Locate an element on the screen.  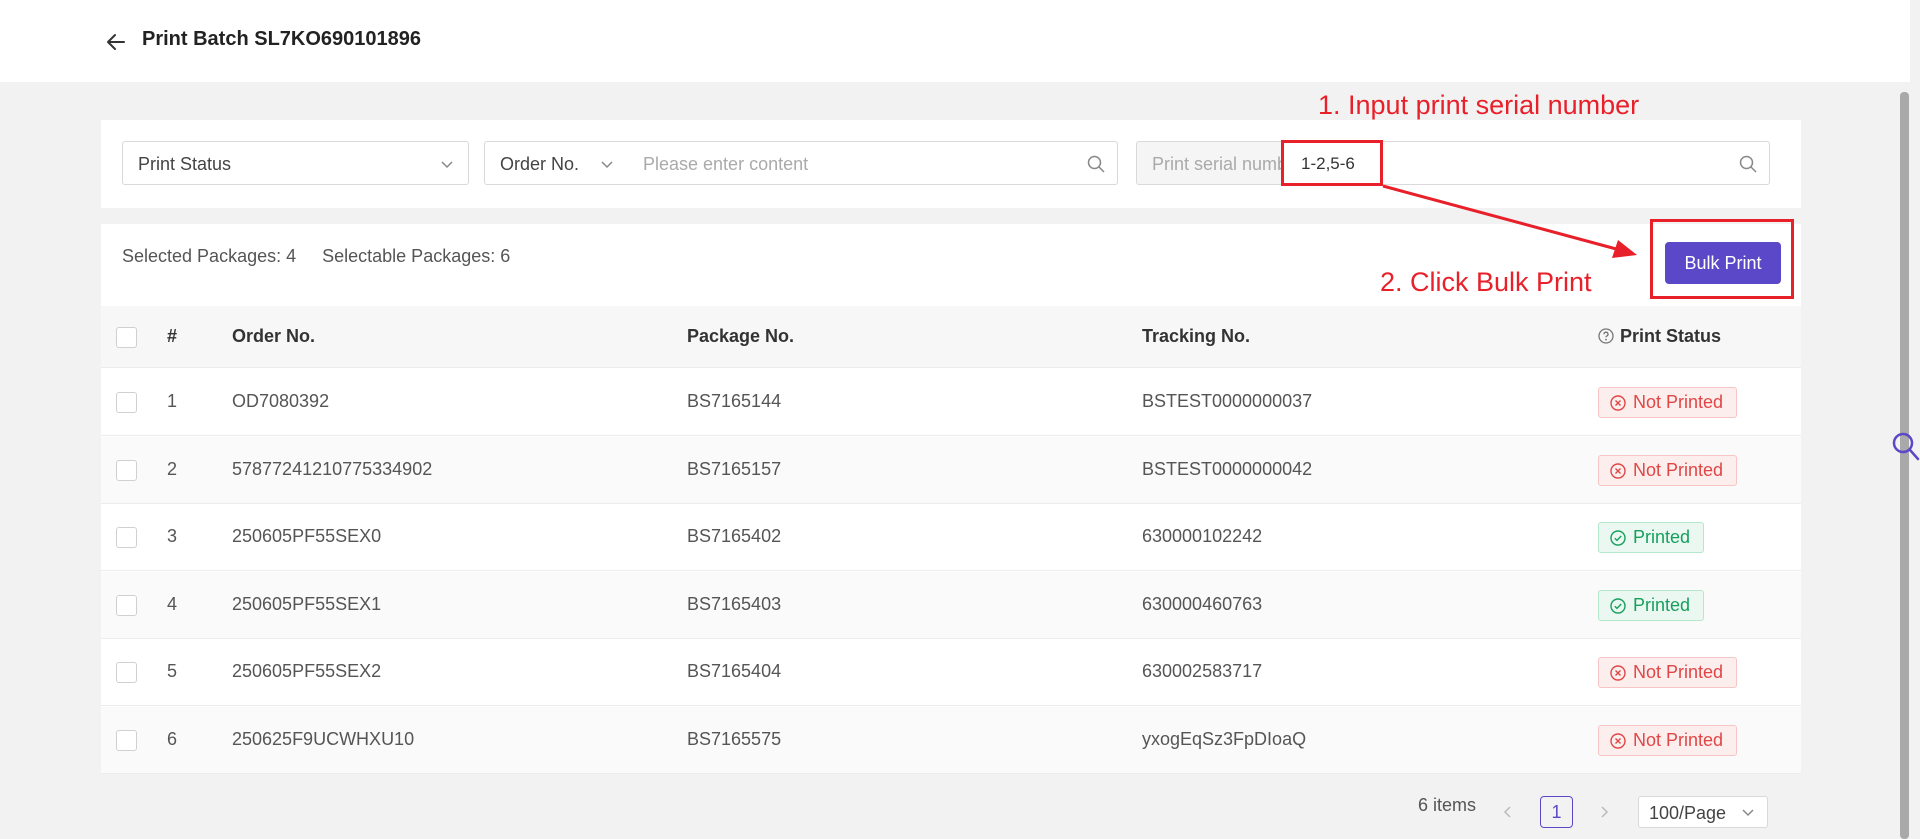
cell-package-no: BS7165404 is located at coordinates (734, 671).